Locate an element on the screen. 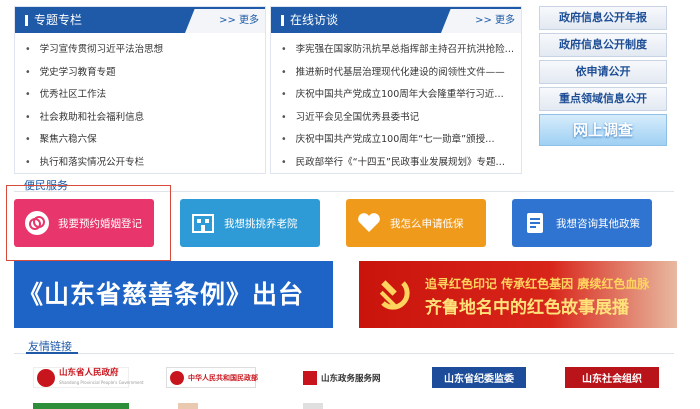  red-story-banner: 追寻红色印记 传承红色基因 赓续红色血脉 齐鲁地名中的红色故事展播 is located at coordinates (518, 294).